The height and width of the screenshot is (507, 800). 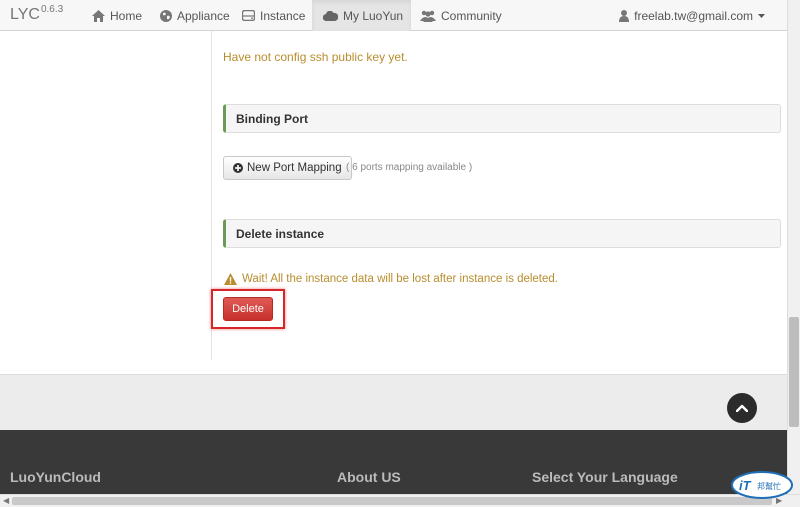 I want to click on brand-logo: LYC0.6.3, so click(x=37, y=14).